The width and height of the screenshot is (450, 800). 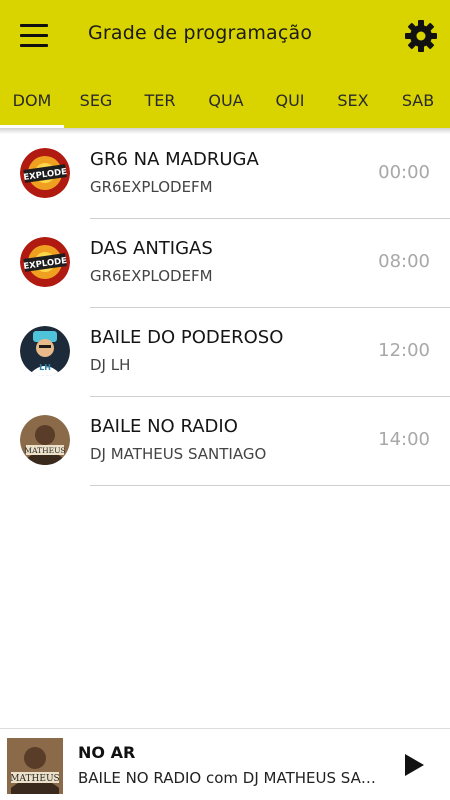 I want to click on show-avatar: LH, so click(x=45, y=351).